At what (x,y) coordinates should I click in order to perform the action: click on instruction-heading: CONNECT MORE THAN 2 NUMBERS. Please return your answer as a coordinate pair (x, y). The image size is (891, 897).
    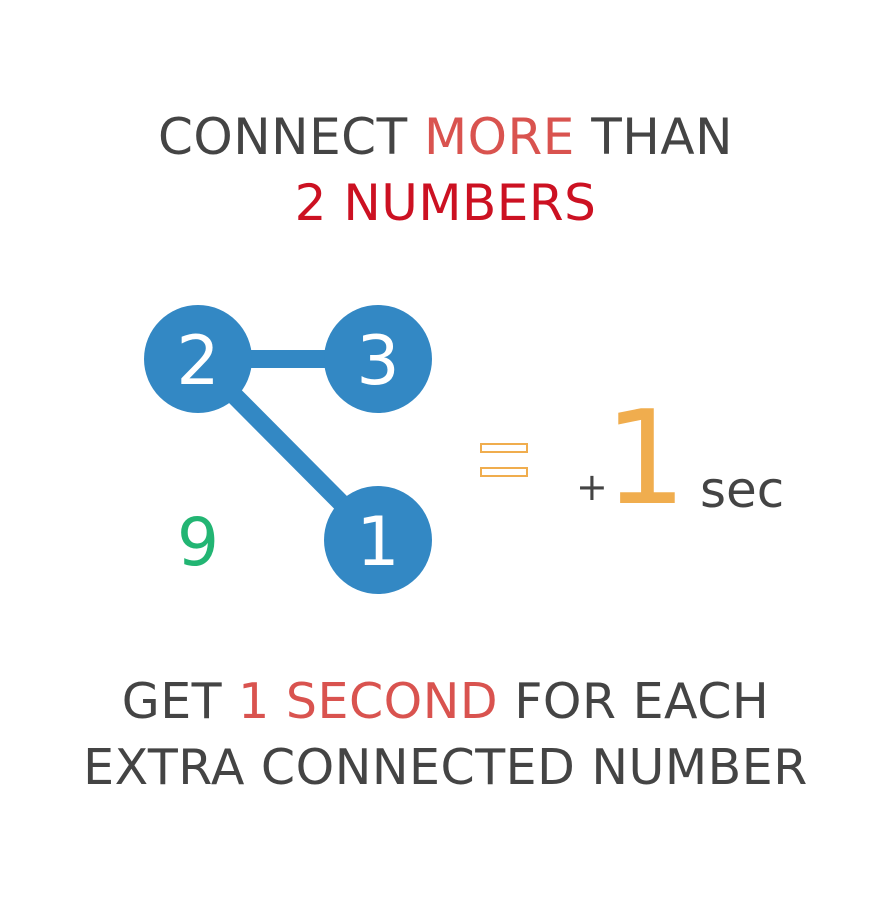
    Looking at the image, I should click on (445, 170).